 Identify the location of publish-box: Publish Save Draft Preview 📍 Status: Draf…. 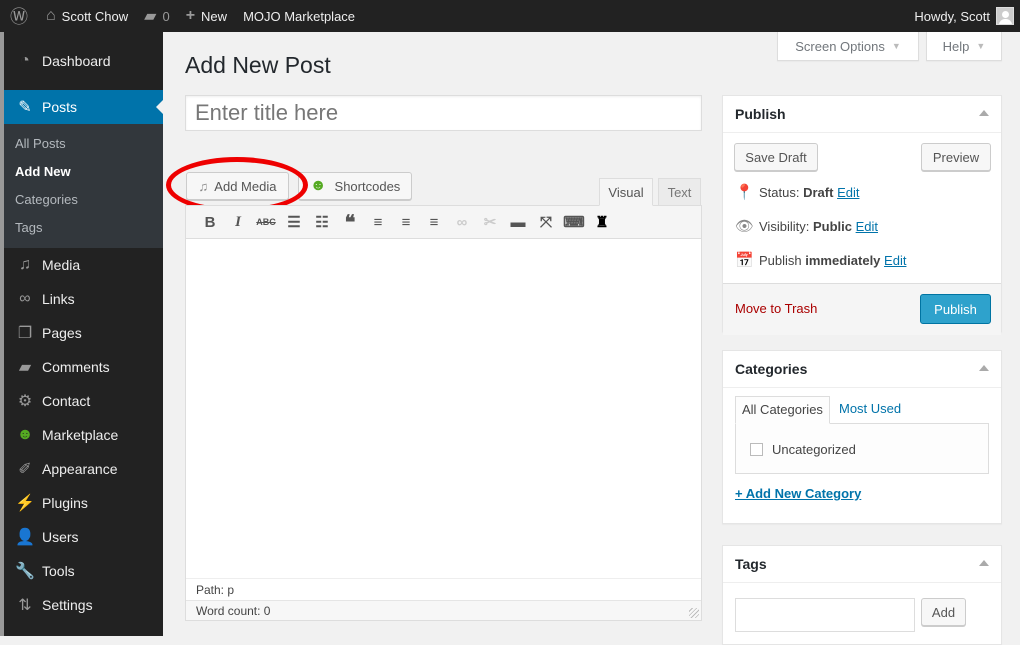
(862, 215).